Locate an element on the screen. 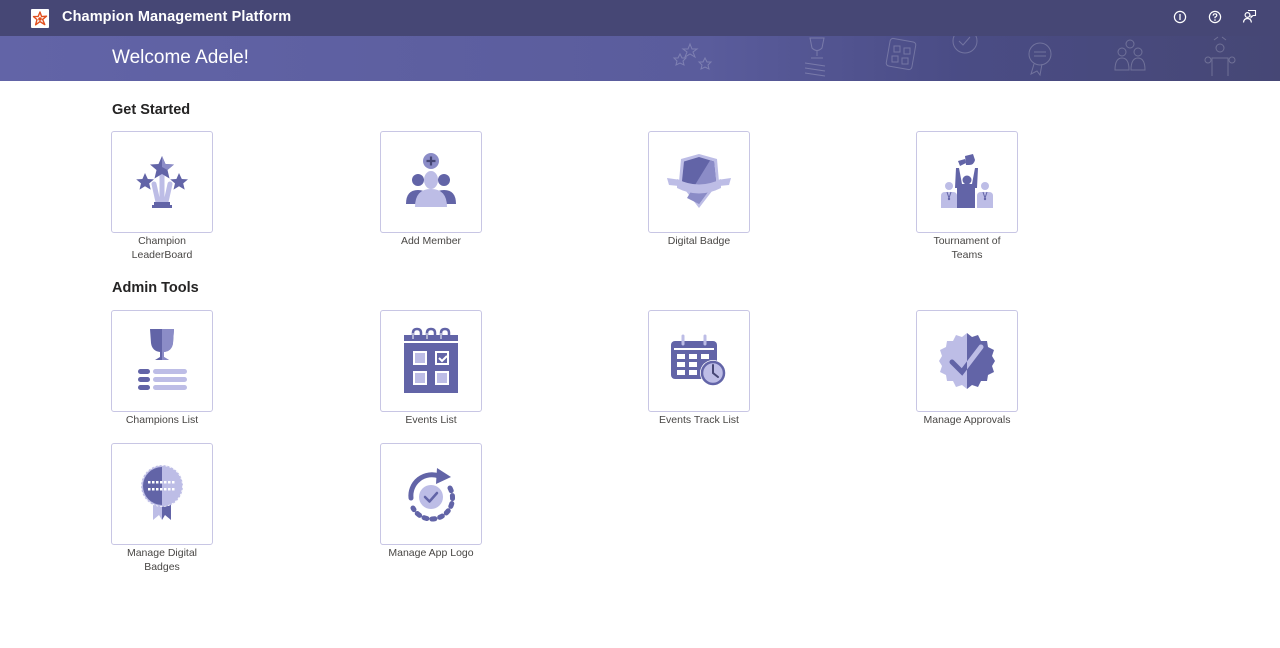  manage-app-logo-button is located at coordinates (431, 494).